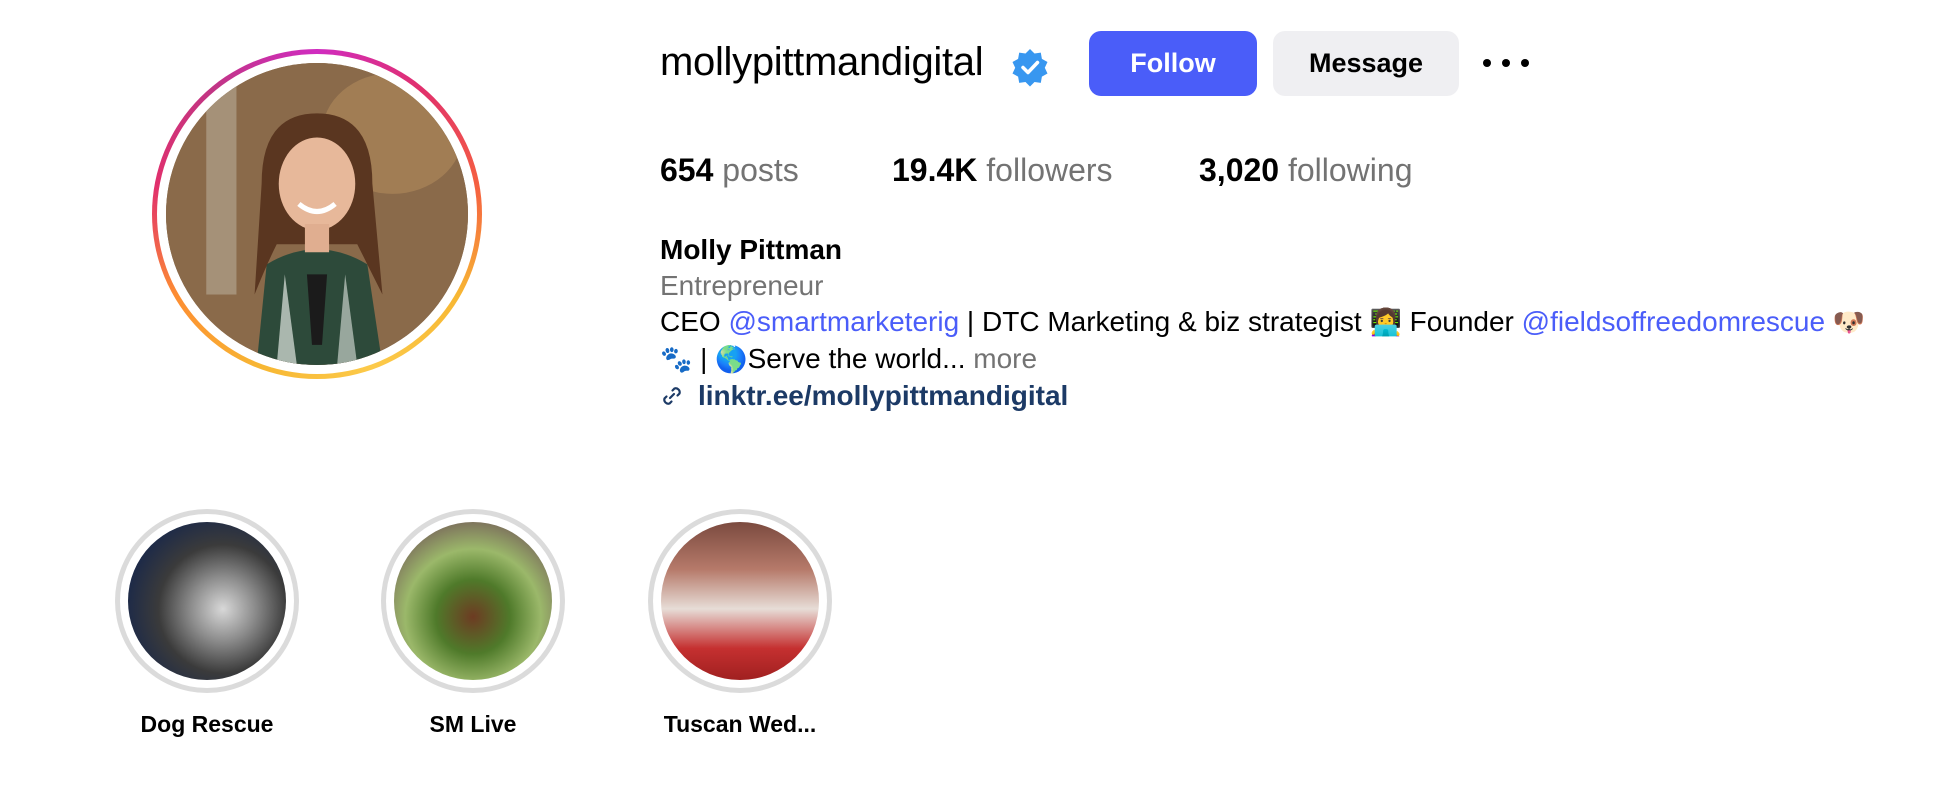 Image resolution: width=1945 pixels, height=798 pixels. I want to click on bio-link-row: linktr.ee/mollypittmandigital, so click(1262, 396).